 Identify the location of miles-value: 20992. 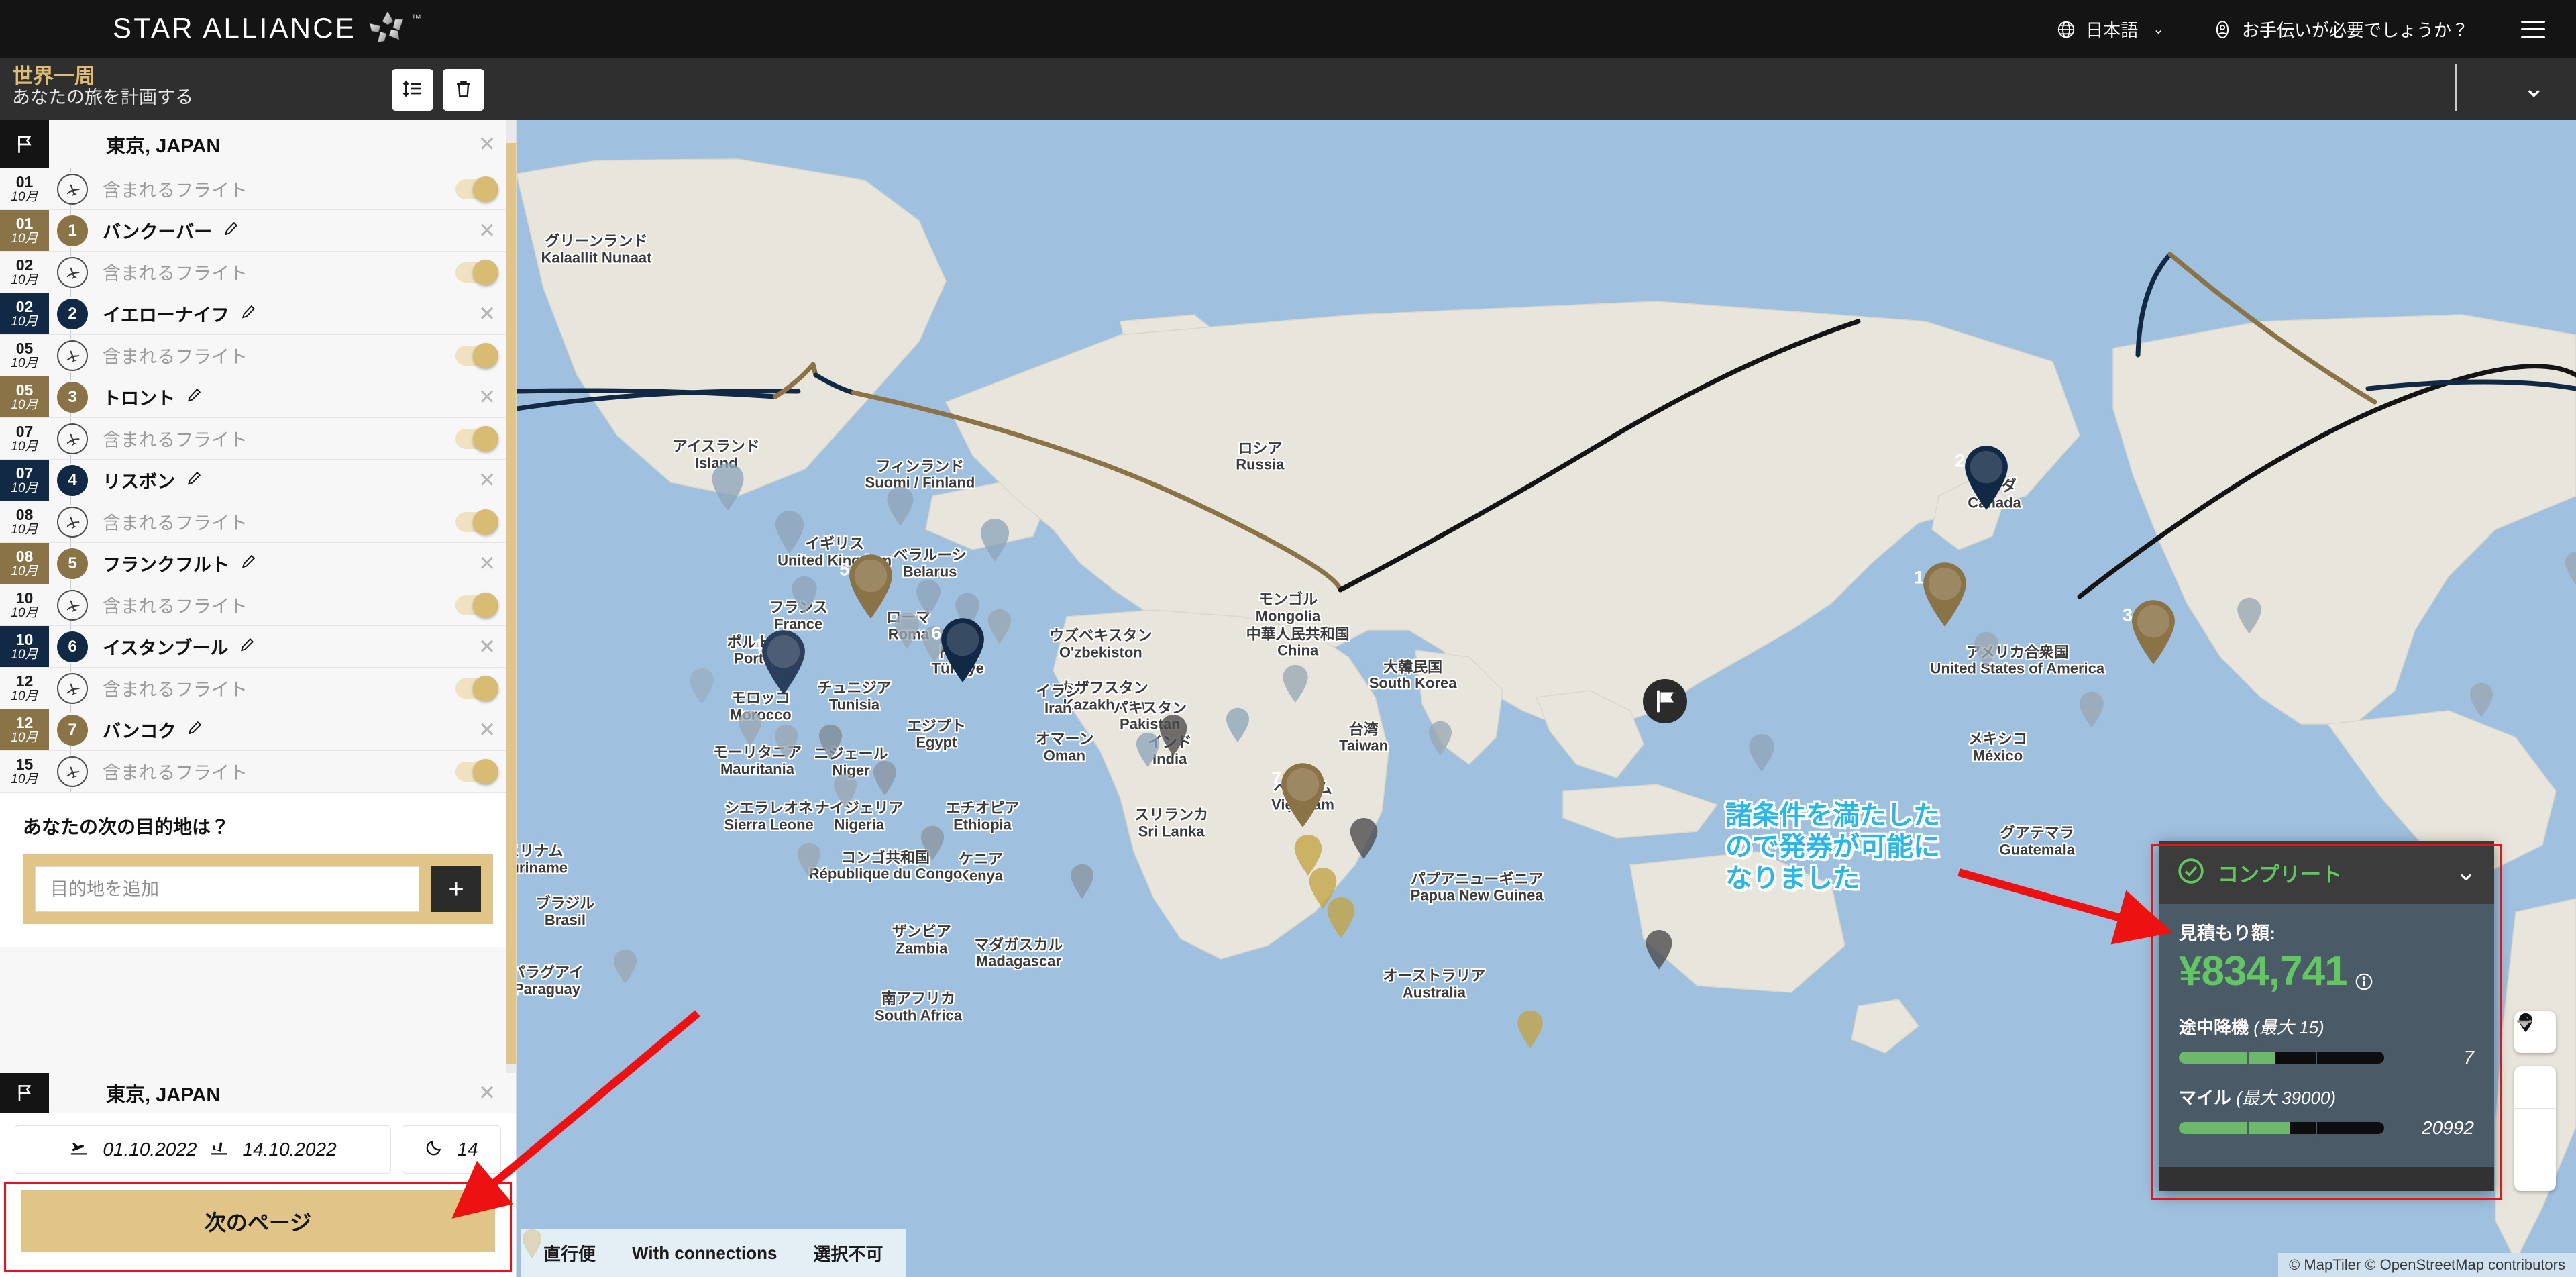
(2448, 1127).